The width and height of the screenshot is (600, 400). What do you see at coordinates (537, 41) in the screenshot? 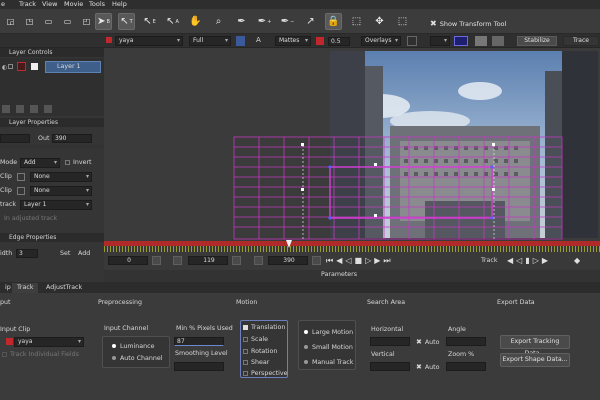
I see `stabilize-button: Stabilize` at bounding box center [537, 41].